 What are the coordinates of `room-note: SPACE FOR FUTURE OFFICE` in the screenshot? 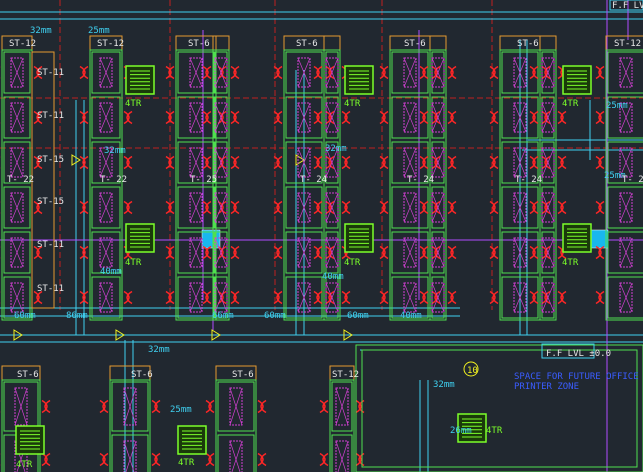 It's located at (576, 377).